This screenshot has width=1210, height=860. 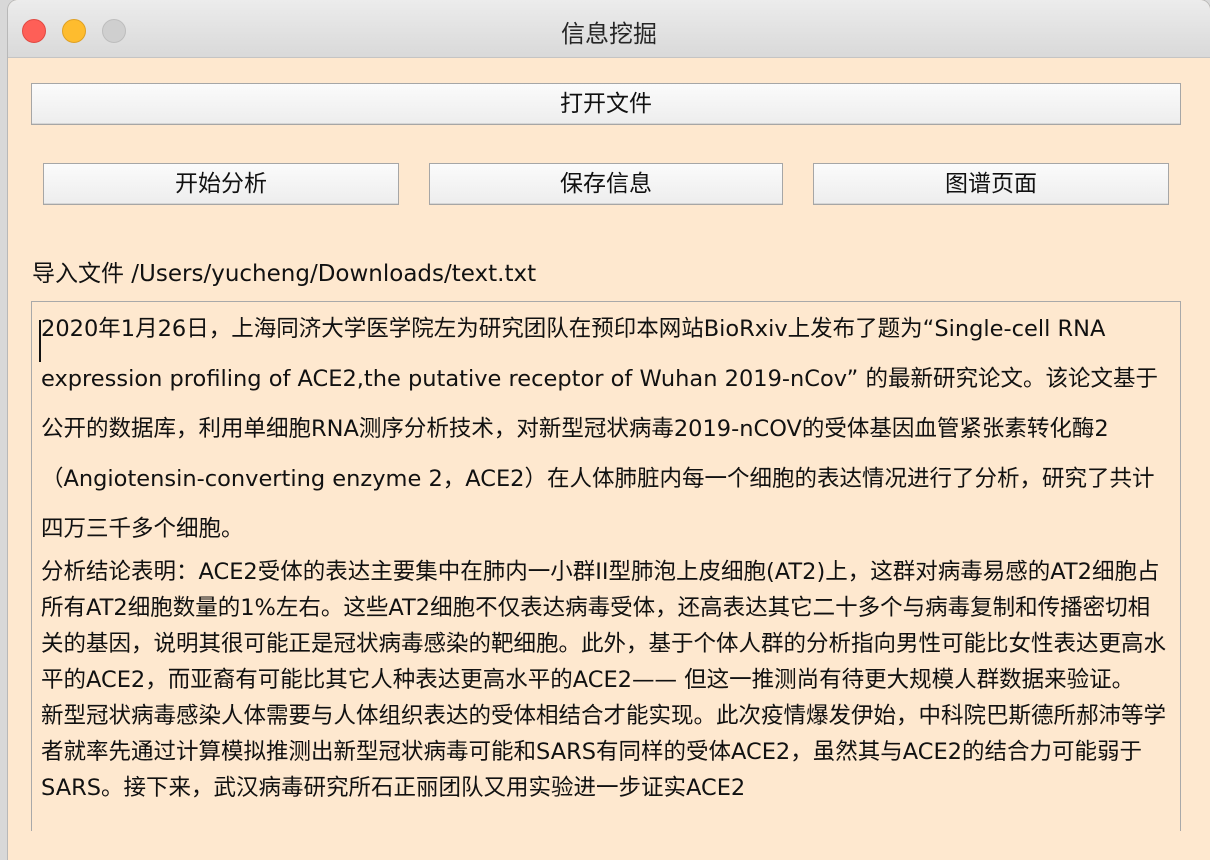 What do you see at coordinates (221, 184) in the screenshot?
I see `start-analysis-button: 开始分析` at bounding box center [221, 184].